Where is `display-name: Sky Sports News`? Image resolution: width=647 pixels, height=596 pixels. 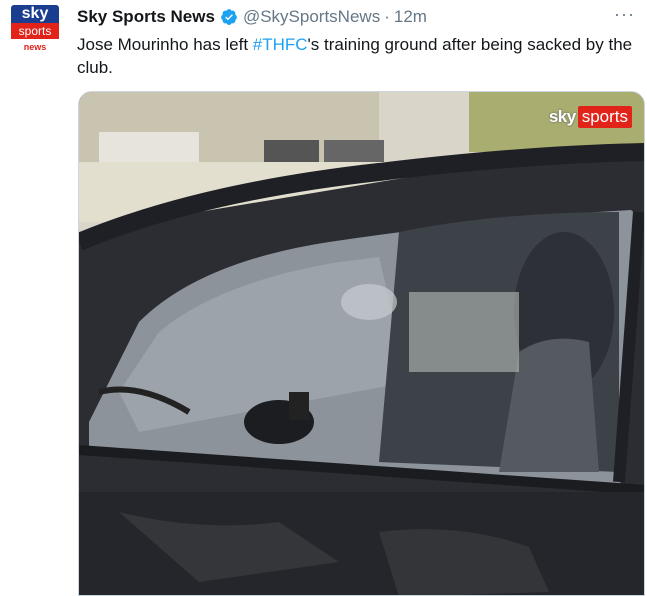 display-name: Sky Sports News is located at coordinates (146, 17).